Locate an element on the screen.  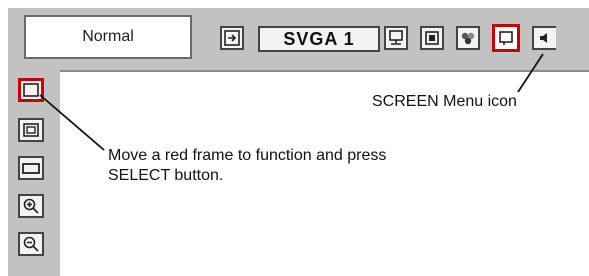
instruction-callout-line1: Move a red frame to function and press is located at coordinates (247, 155).